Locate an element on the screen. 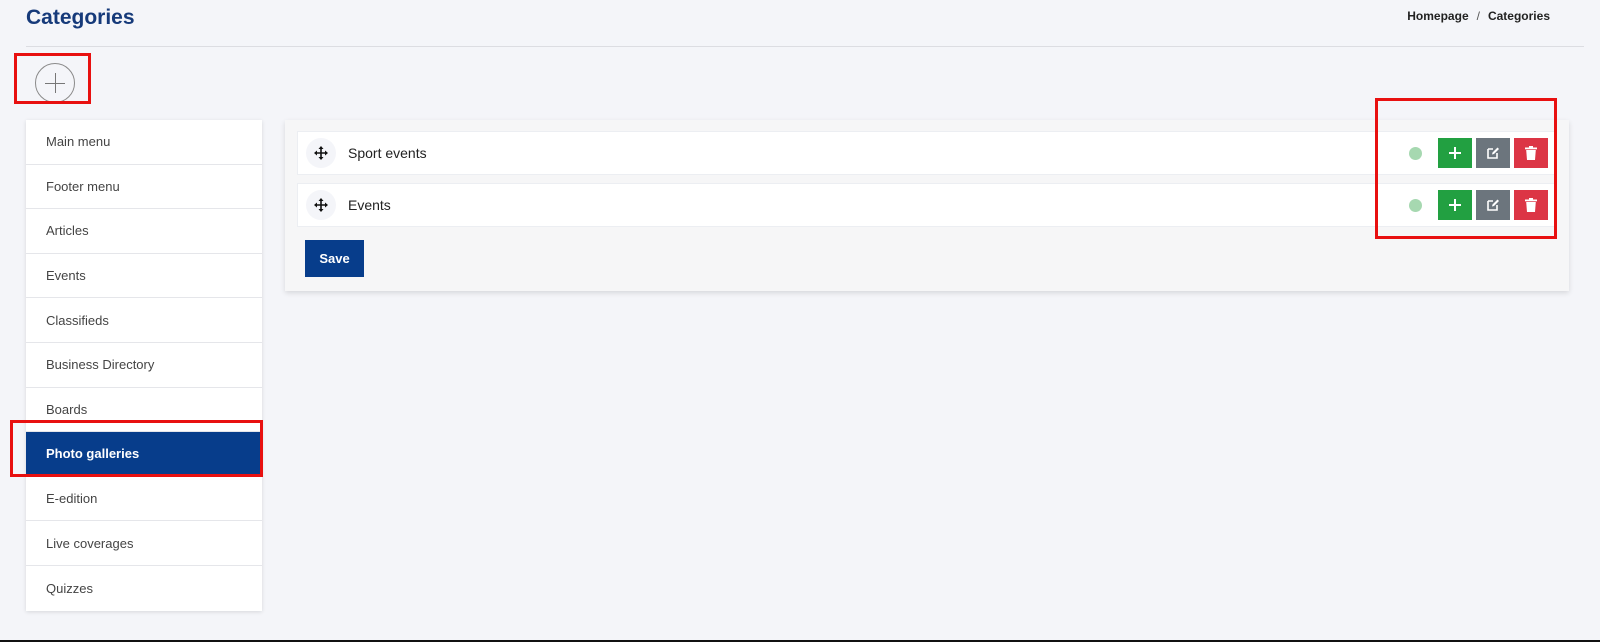 The image size is (1600, 642). plus-circle-icon is located at coordinates (55, 83).